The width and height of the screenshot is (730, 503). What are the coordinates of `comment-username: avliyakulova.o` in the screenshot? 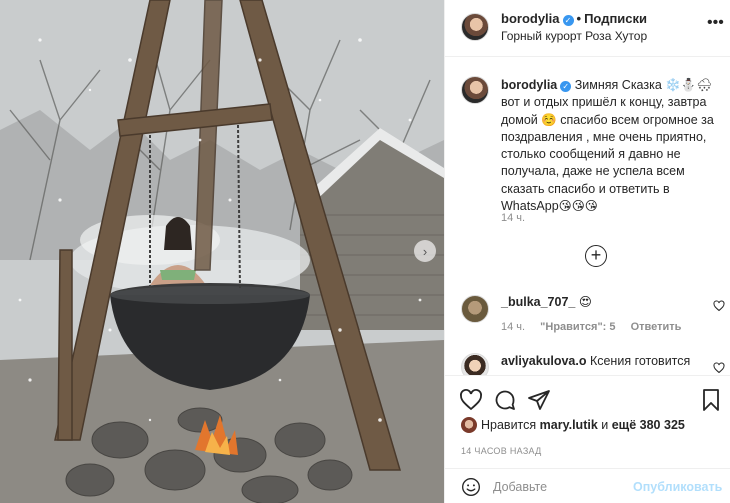 It's located at (543, 361).